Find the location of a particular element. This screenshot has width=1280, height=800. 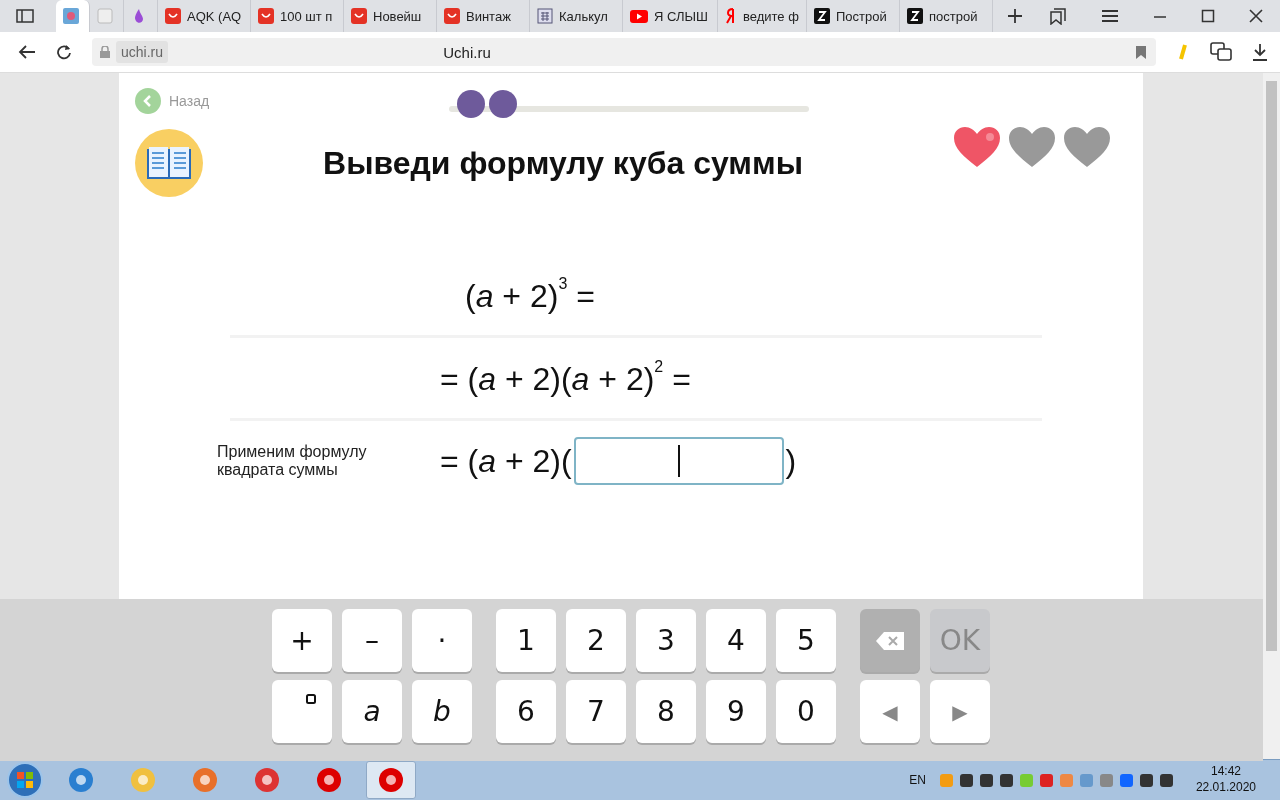

keyboard-key: 9 is located at coordinates (736, 711).